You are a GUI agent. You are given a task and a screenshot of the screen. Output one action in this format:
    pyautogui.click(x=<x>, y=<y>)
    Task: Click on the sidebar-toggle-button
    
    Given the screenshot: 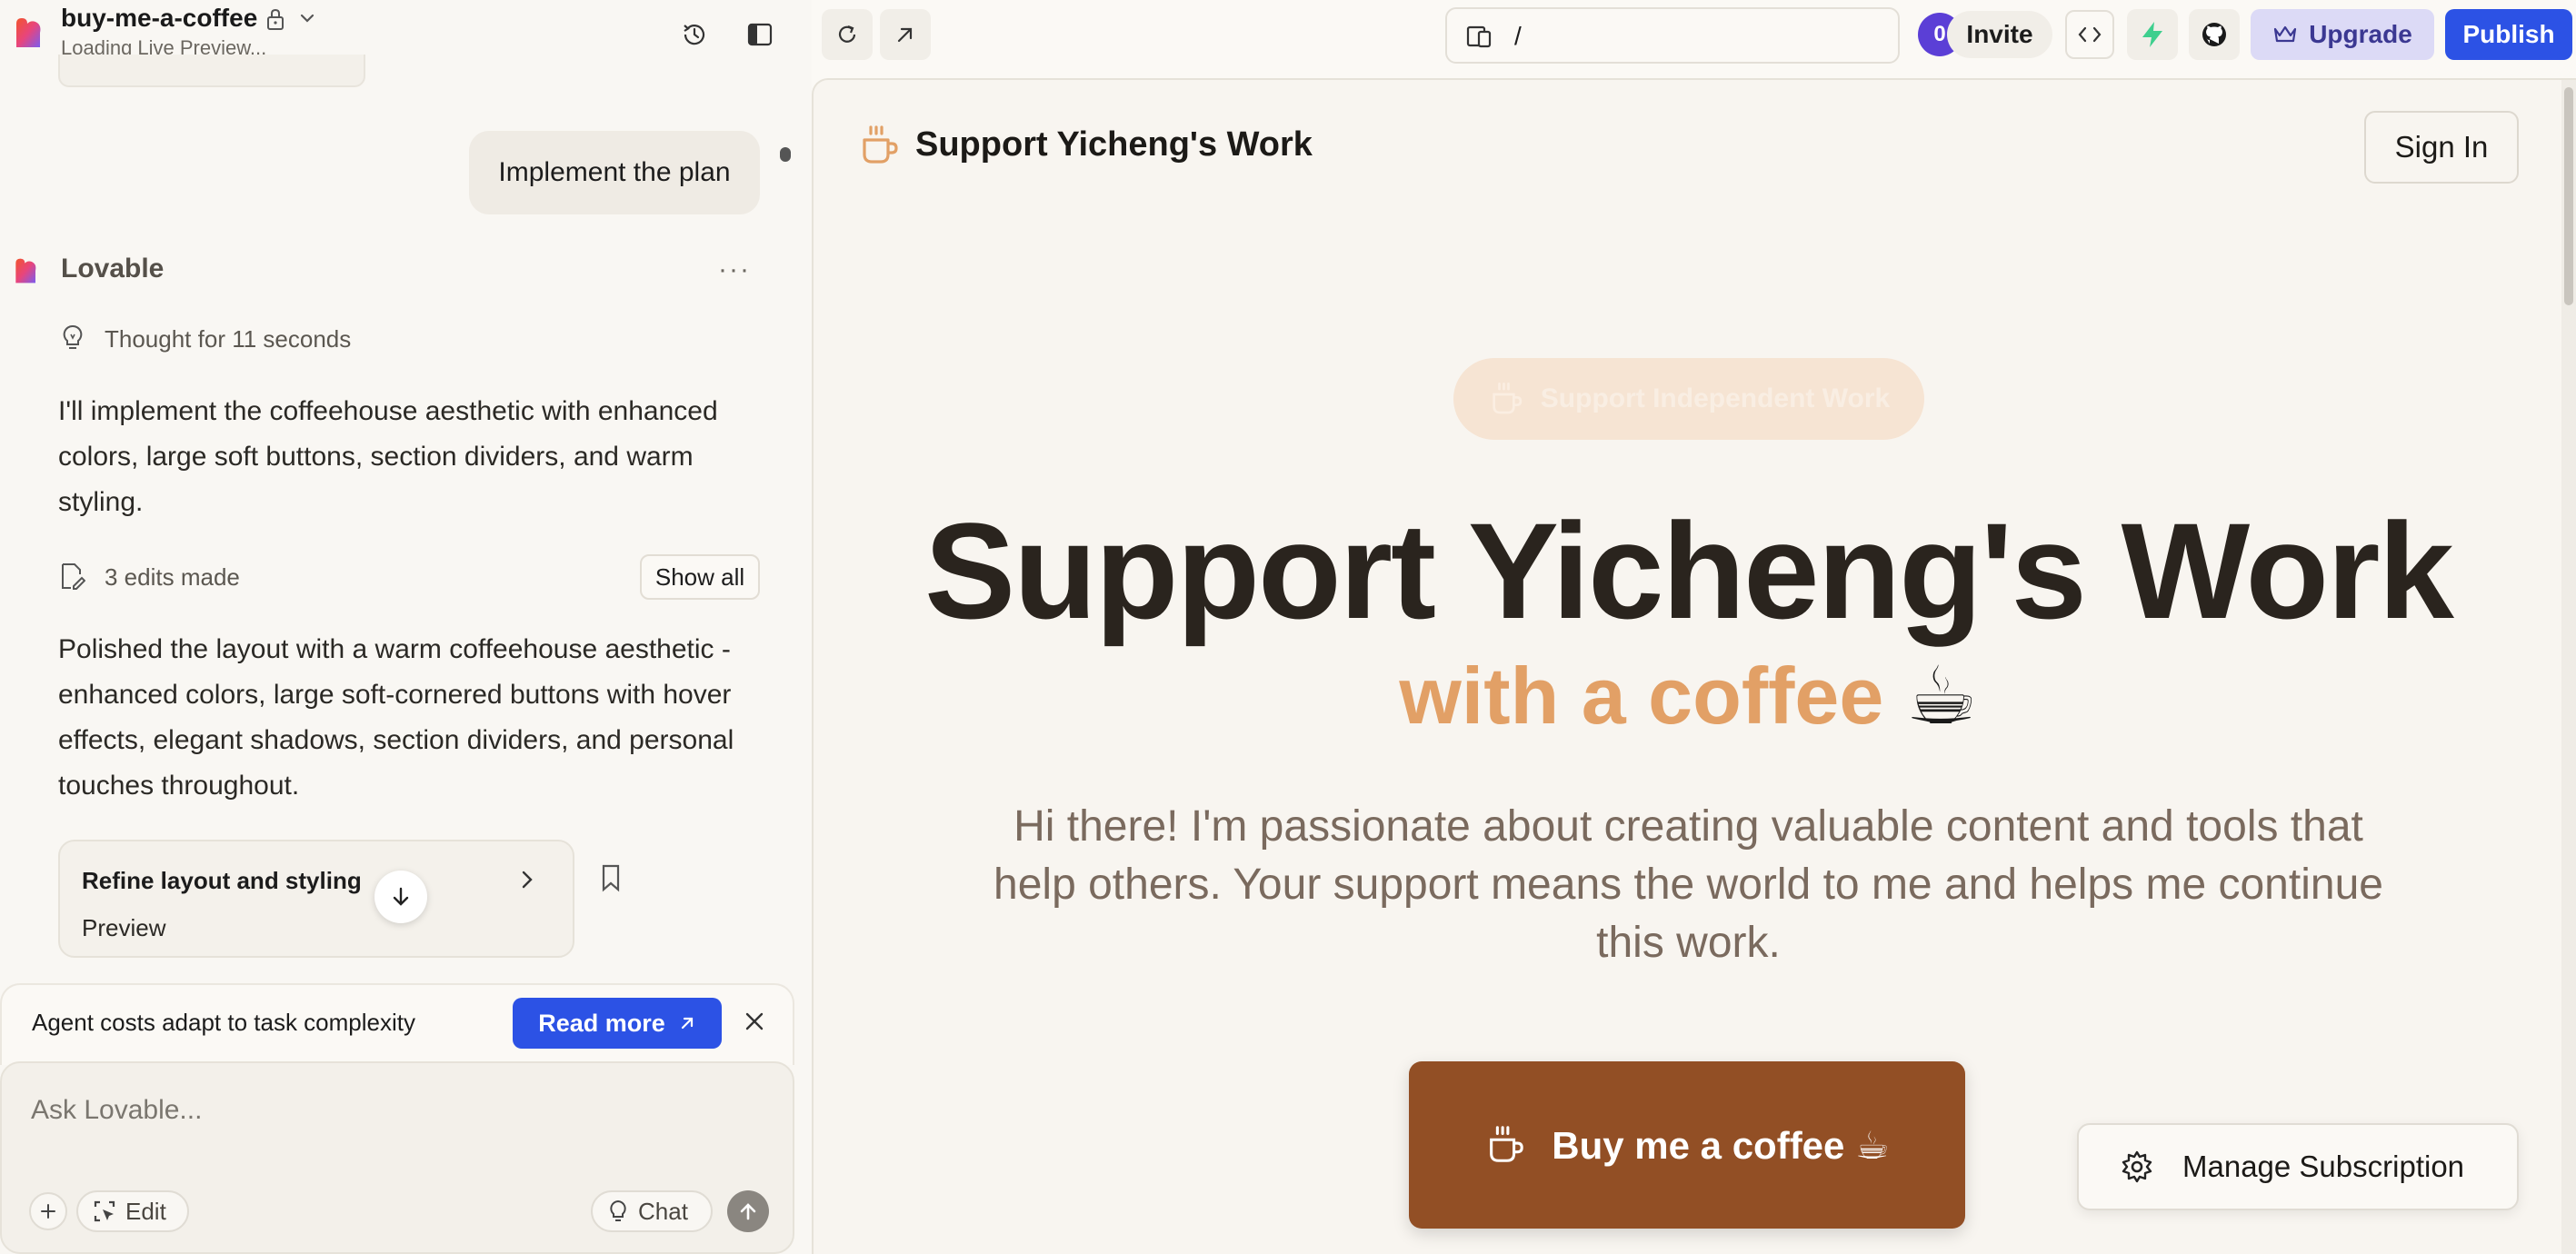 What is the action you would take?
    pyautogui.click(x=760, y=35)
    